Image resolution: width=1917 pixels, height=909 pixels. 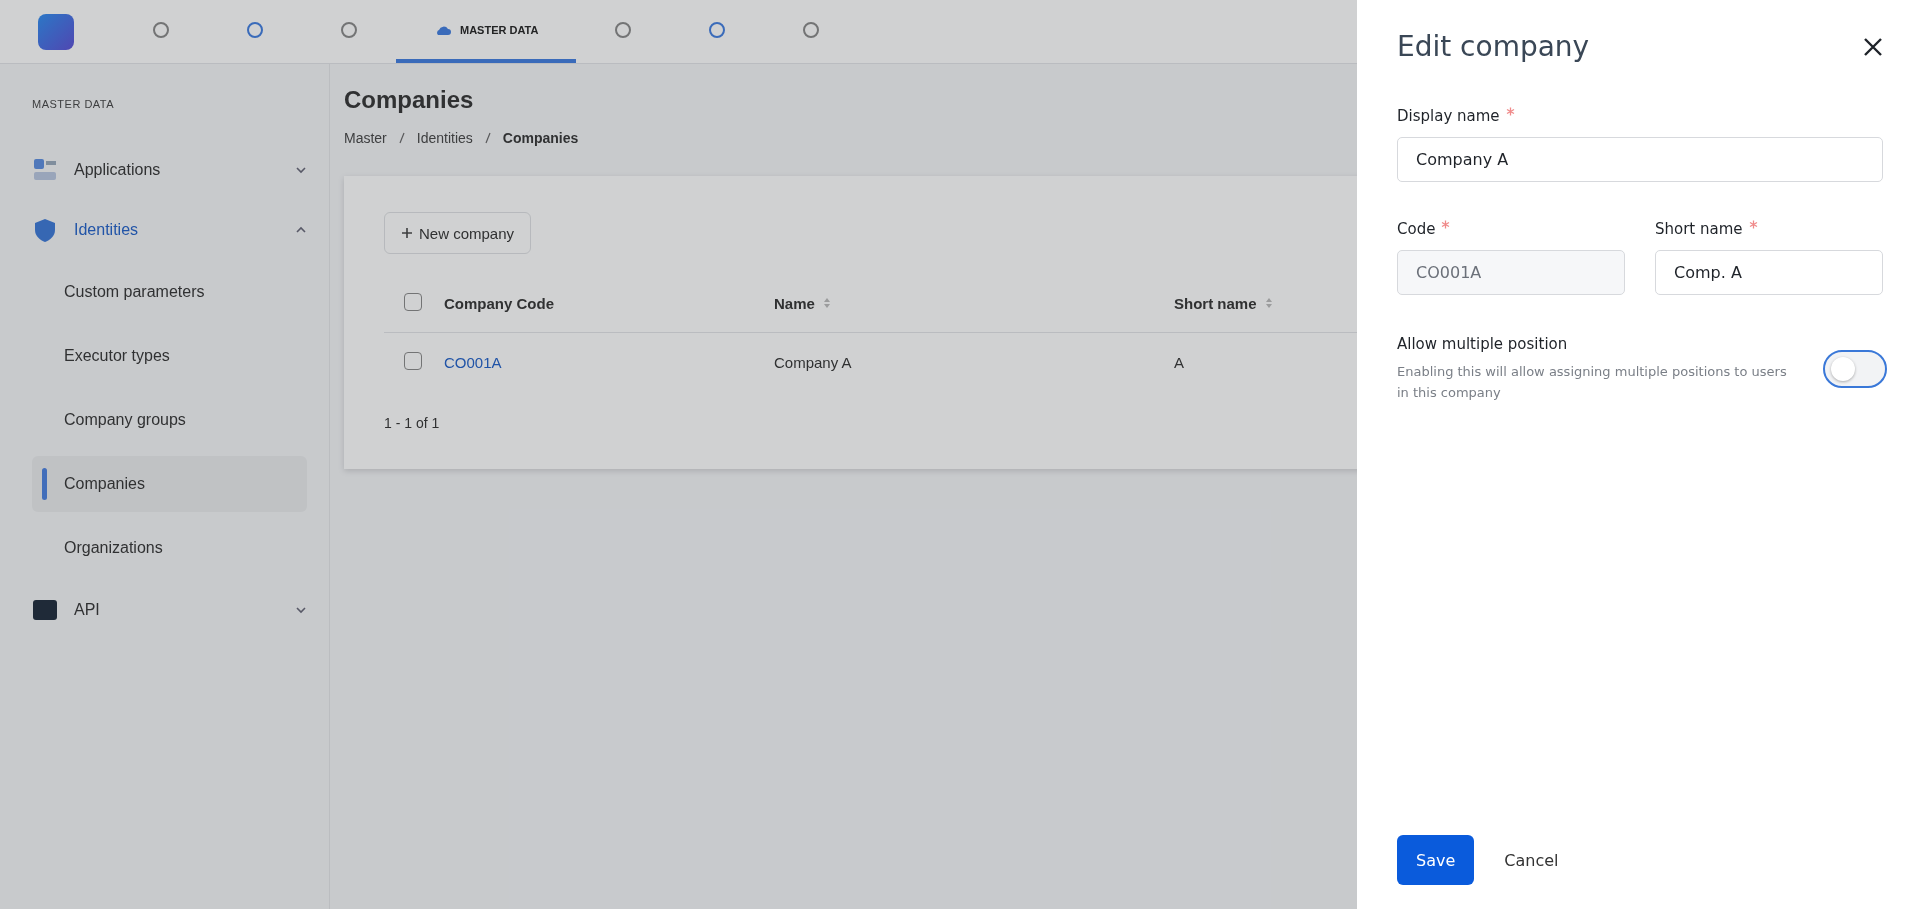 I want to click on field-label: Short name, so click(x=1699, y=229).